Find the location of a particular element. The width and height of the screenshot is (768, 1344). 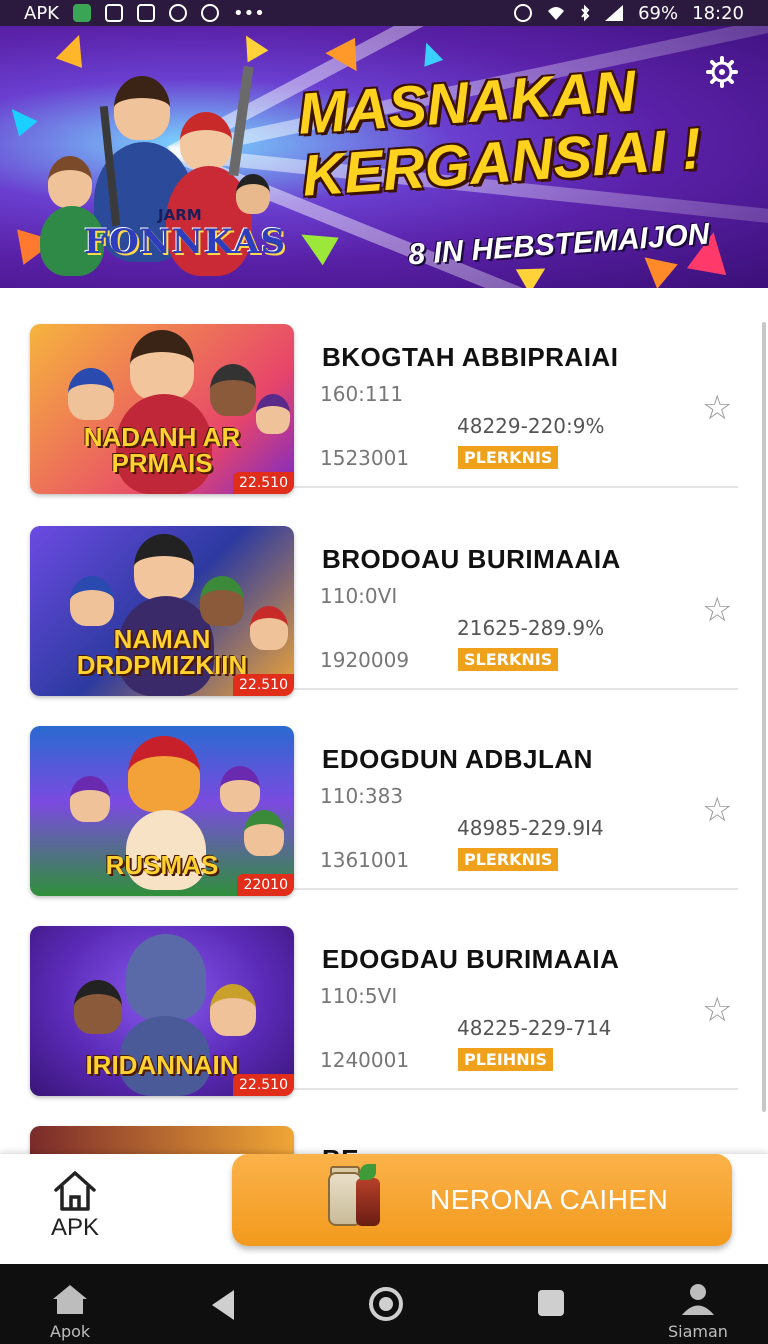

list-item: BE is located at coordinates (384, 1122).